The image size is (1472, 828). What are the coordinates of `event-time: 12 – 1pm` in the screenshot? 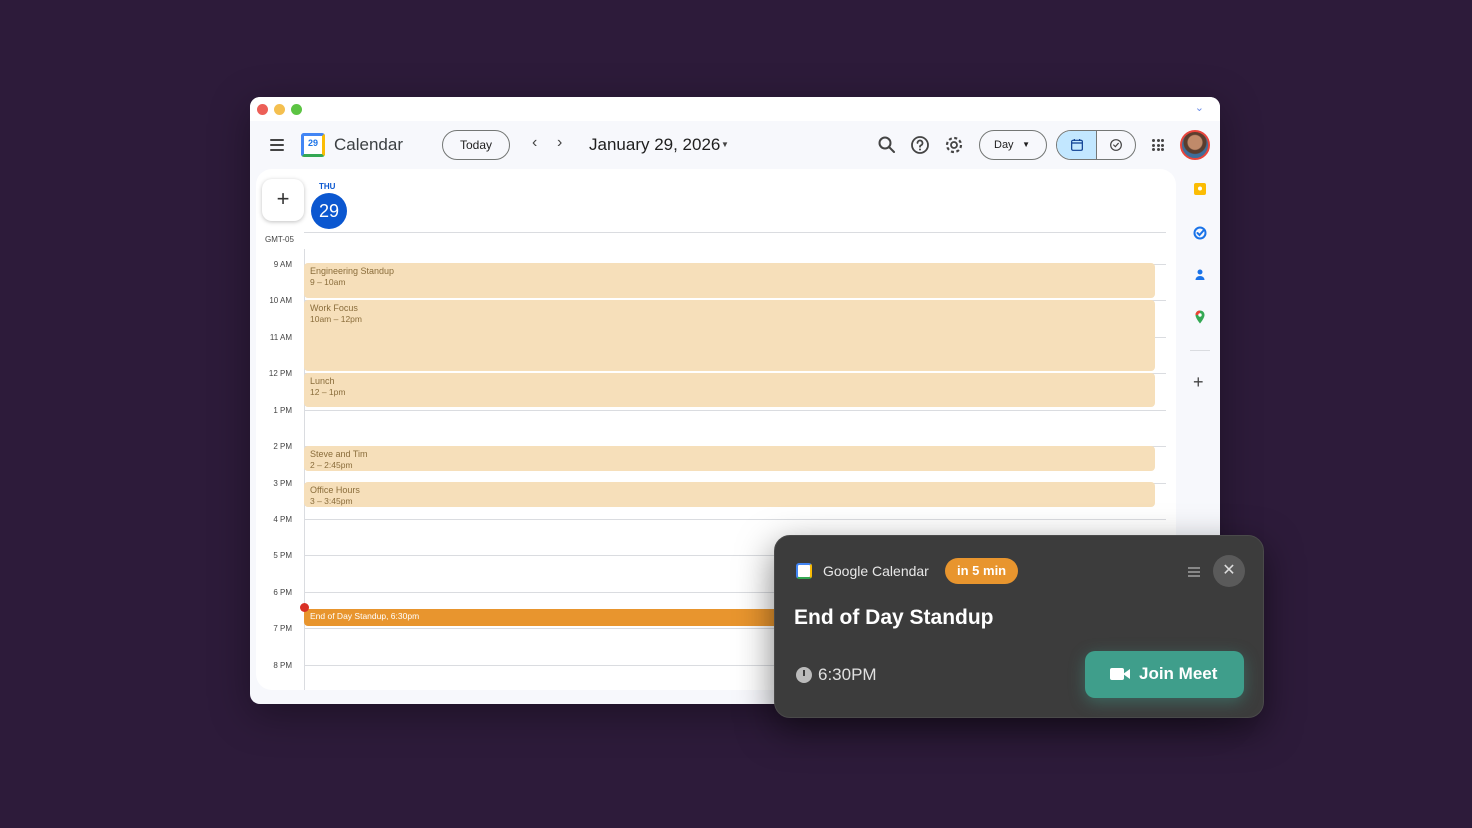 It's located at (328, 392).